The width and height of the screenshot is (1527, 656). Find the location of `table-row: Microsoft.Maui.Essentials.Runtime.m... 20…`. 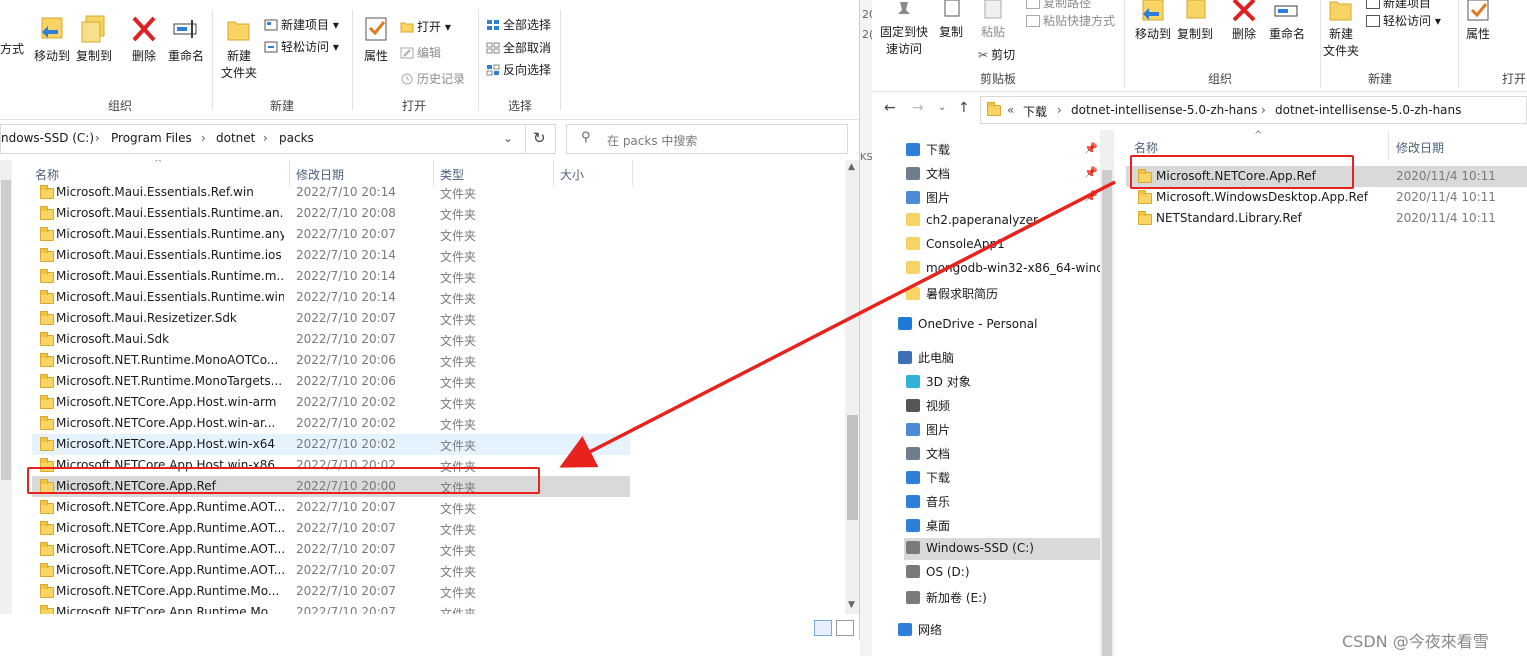

table-row: Microsoft.Maui.Essentials.Runtime.m... 20… is located at coordinates (331, 276).